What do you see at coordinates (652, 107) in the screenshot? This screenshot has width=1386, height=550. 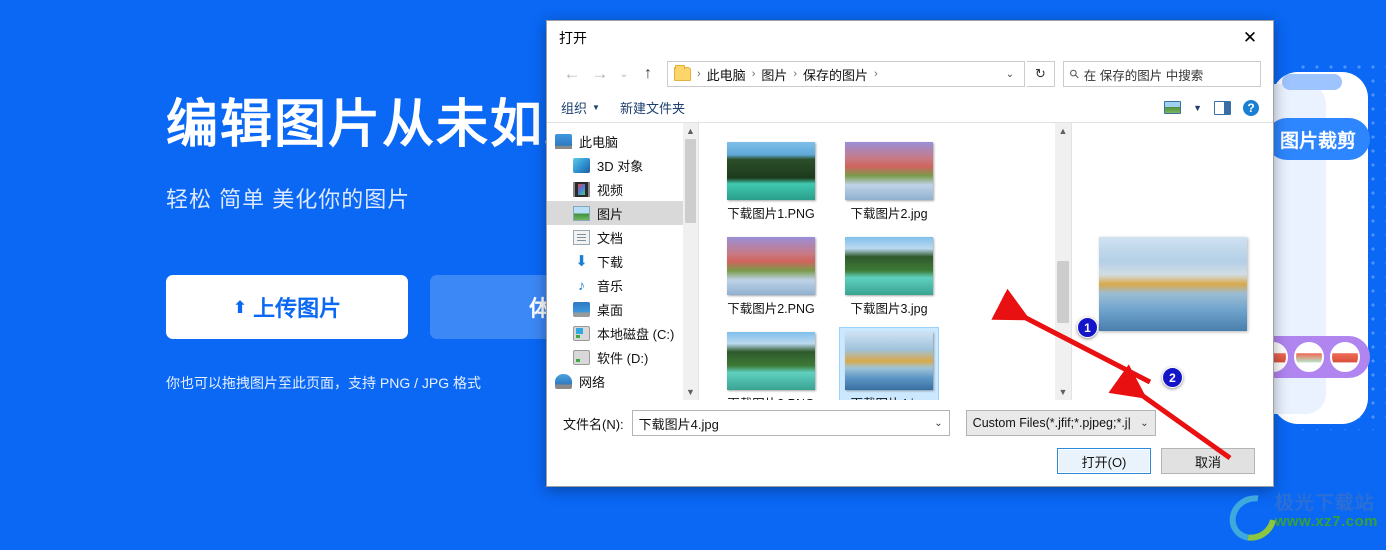 I see `new-folder-button: 新建文件夹` at bounding box center [652, 107].